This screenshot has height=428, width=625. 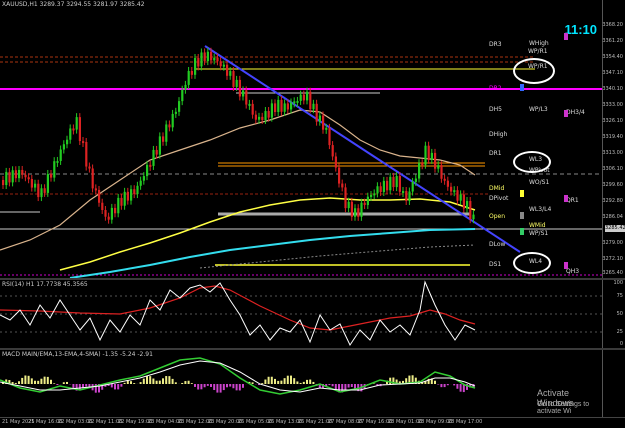 I want to click on current-price-tag: 3285.42, so click(x=615, y=228).